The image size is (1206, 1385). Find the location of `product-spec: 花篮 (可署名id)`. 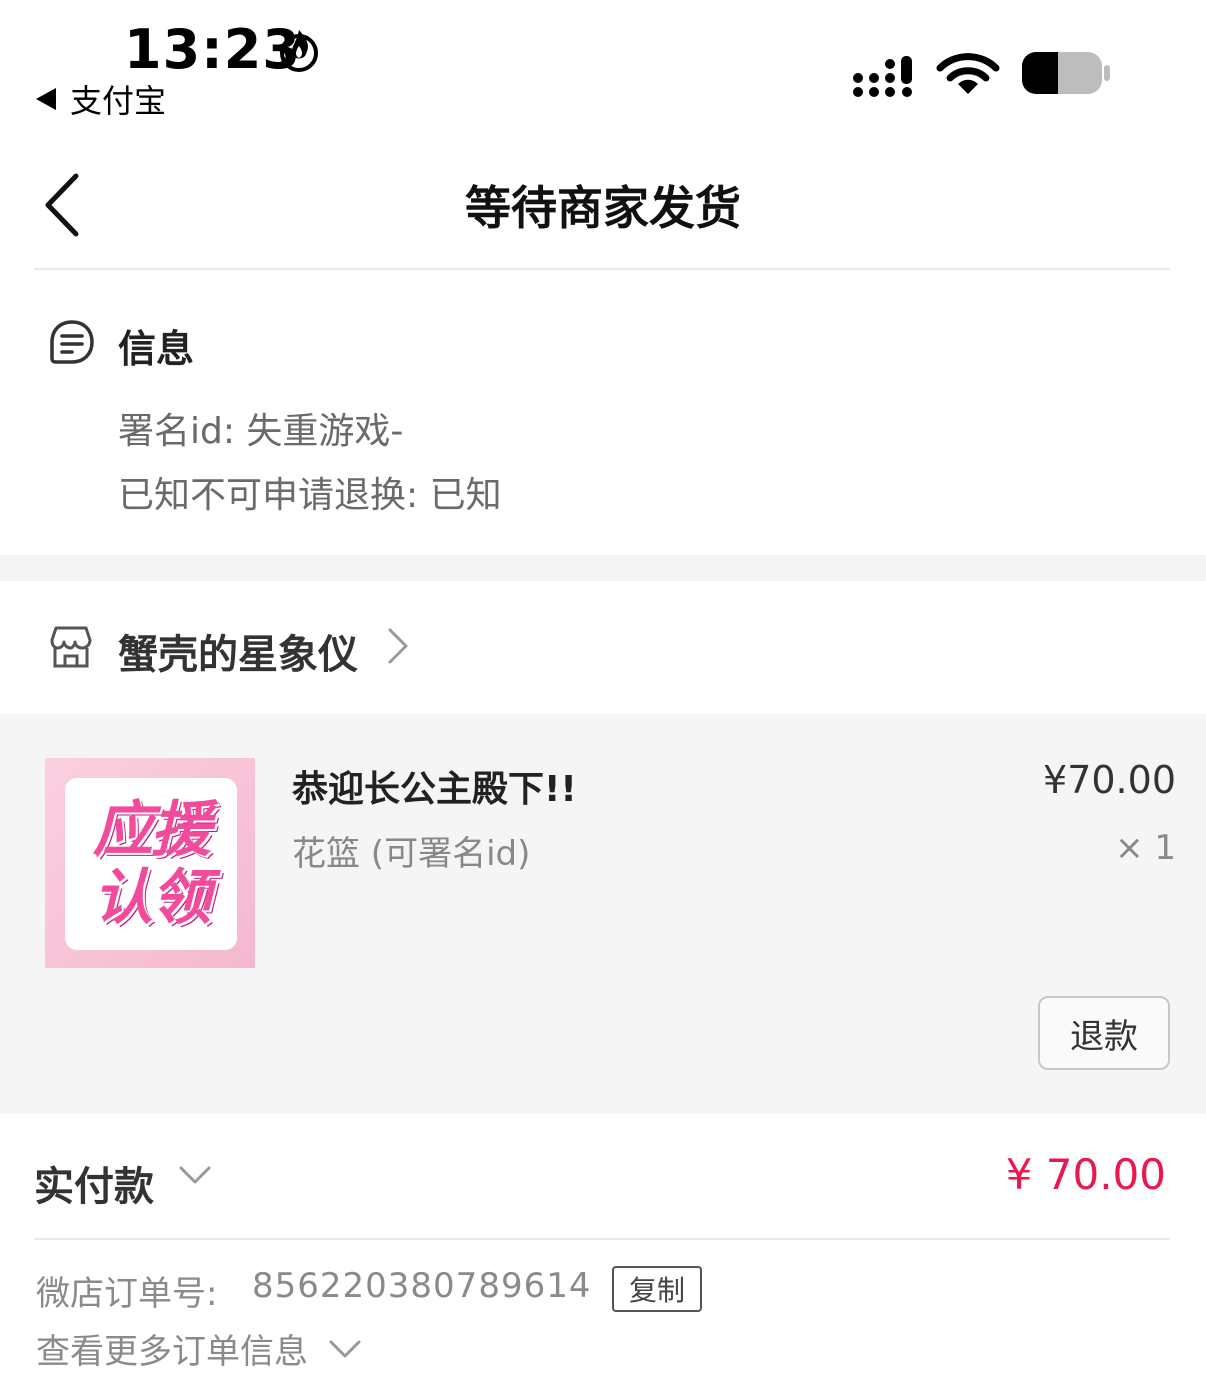

product-spec: 花篮 (可署名id) is located at coordinates (411, 854).